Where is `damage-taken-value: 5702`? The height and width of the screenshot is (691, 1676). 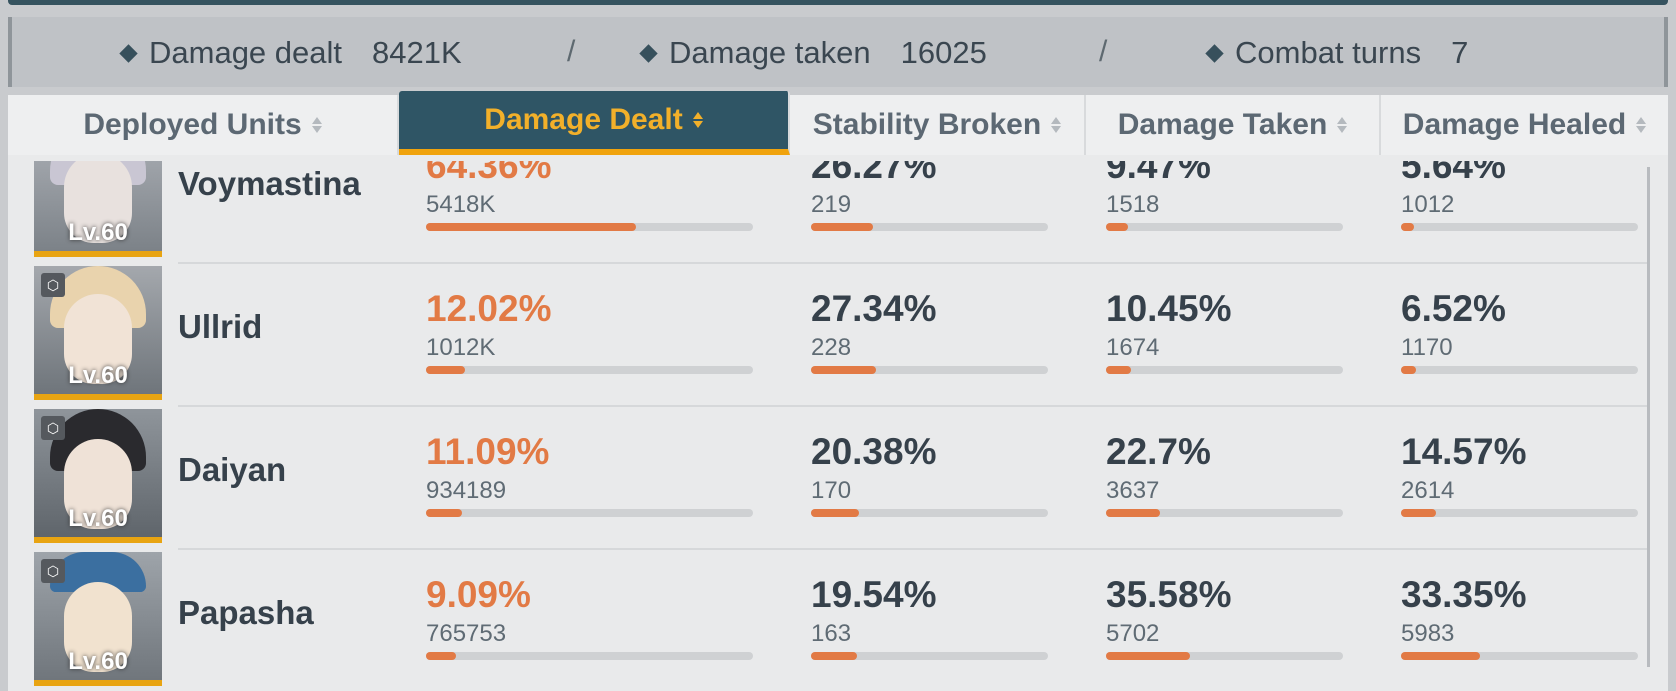
damage-taken-value: 5702 is located at coordinates (1133, 633).